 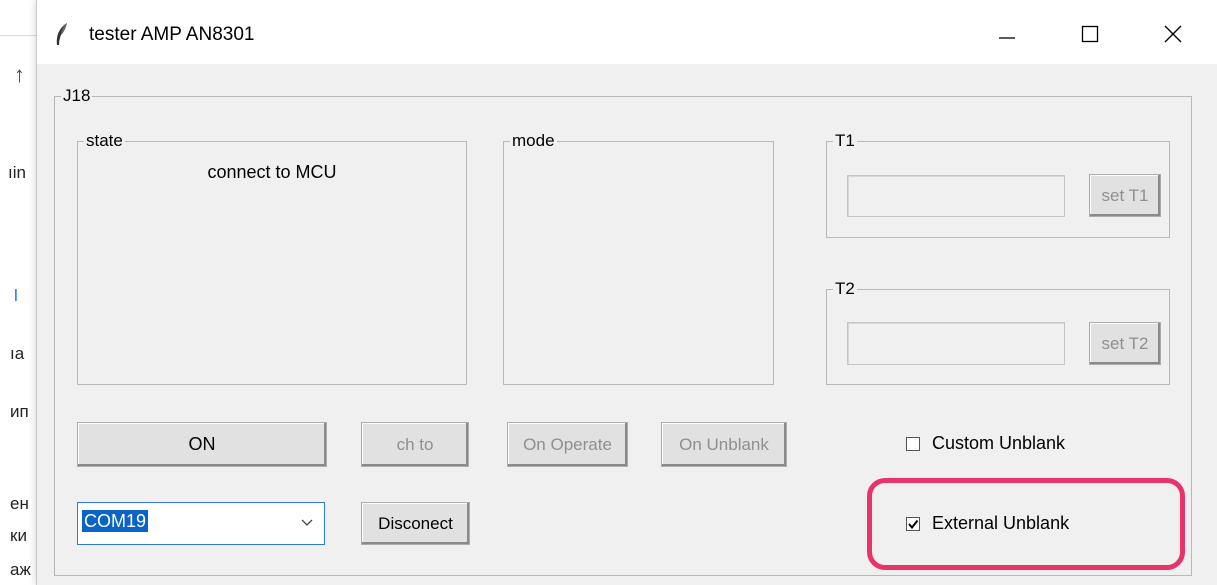 What do you see at coordinates (724, 444) in the screenshot?
I see `on-unblank-button: On Unblank` at bounding box center [724, 444].